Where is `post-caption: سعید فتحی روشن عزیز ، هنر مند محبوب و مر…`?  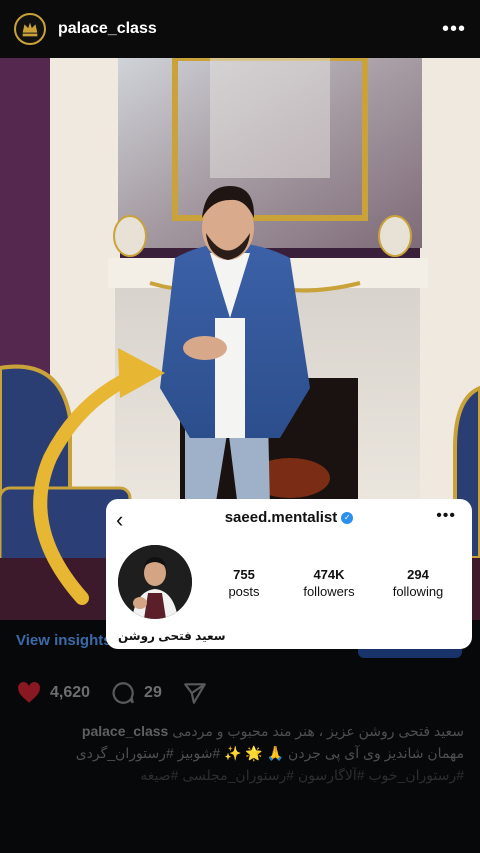
post-caption: سعید فتحی روشن عزیز ، هنر مند محبوب و مر… is located at coordinates (240, 753).